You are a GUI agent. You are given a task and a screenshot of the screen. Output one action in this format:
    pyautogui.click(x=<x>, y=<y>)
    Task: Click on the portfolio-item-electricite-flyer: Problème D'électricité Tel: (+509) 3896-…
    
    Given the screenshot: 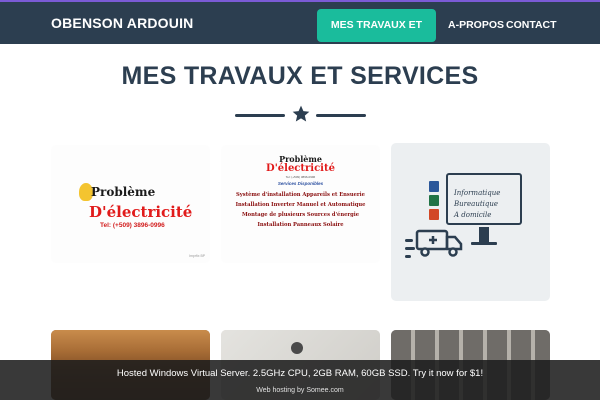 What is the action you would take?
    pyautogui.click(x=130, y=204)
    